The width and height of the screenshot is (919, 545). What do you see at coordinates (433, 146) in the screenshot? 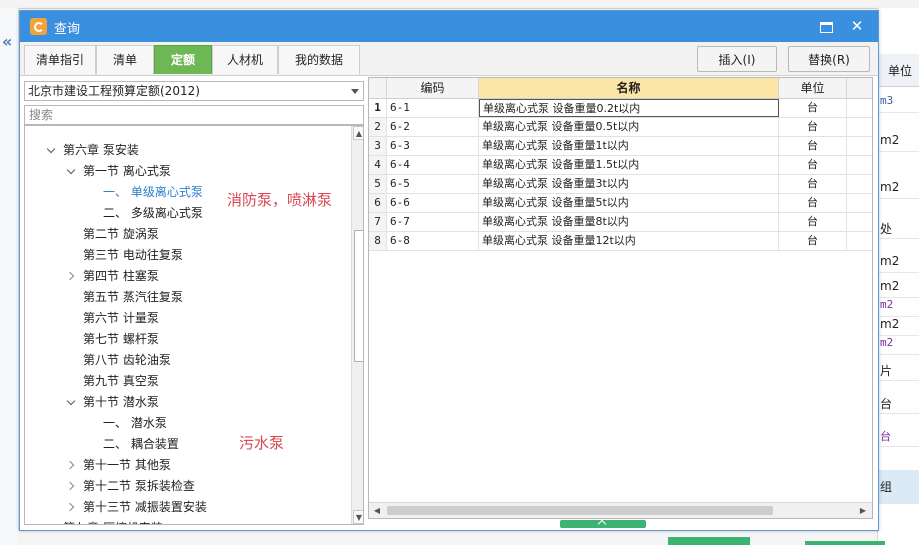
I see `quota-code-cell: 6-3` at bounding box center [433, 146].